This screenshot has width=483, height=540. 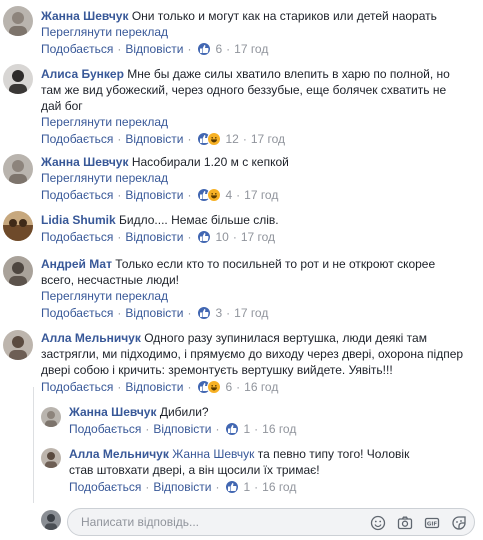 I want to click on comment-actions: Подобається · Відповісти · 3 · 17 год, so click(x=155, y=313).